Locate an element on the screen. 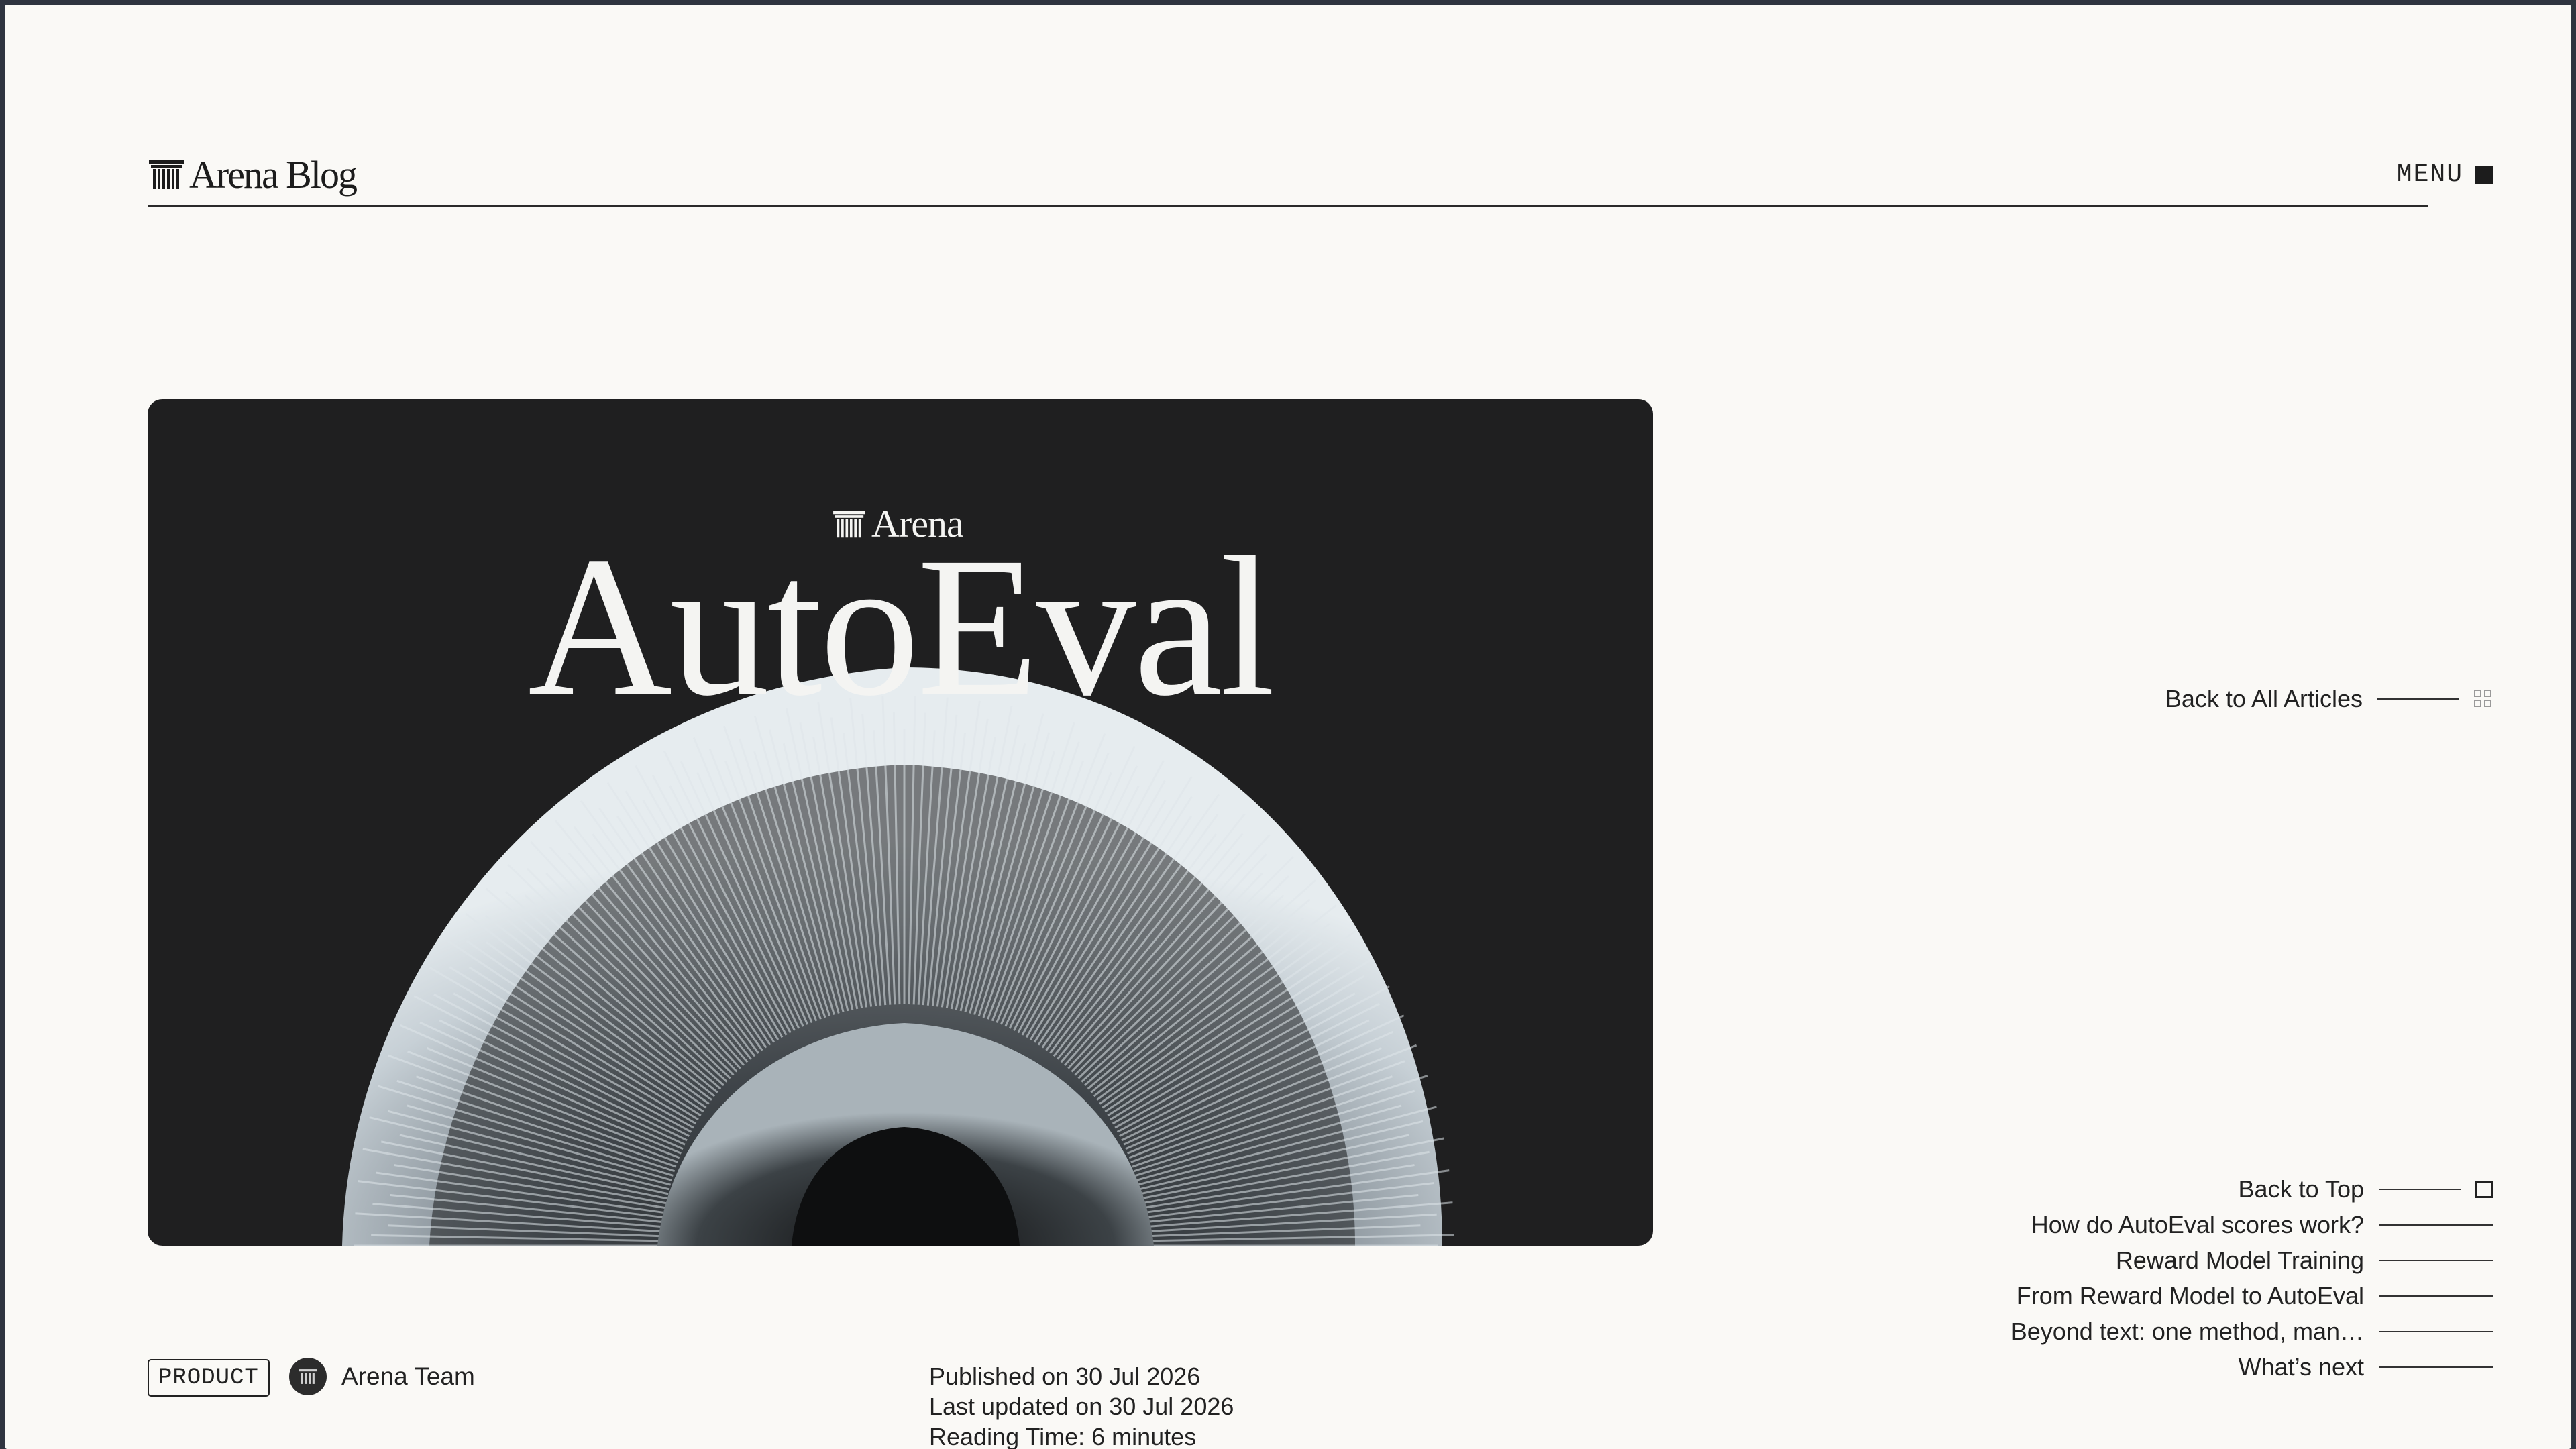 The image size is (2576, 1449). toc-item: From Reward Model to AutoEval is located at coordinates (2254, 1295).